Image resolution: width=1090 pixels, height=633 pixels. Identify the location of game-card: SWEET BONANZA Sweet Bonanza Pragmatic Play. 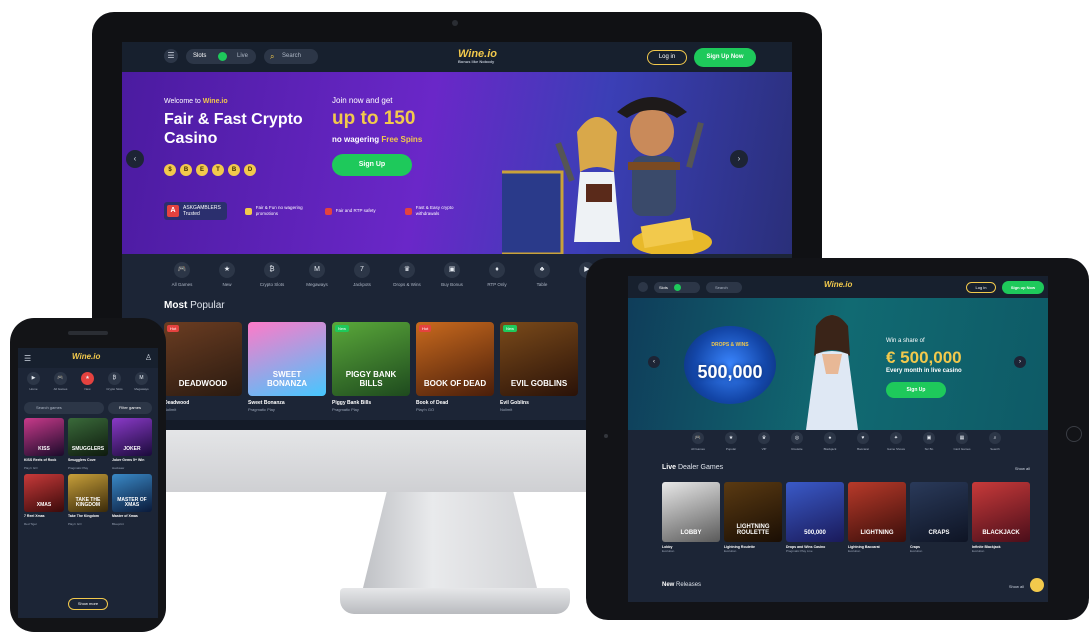
(287, 367).